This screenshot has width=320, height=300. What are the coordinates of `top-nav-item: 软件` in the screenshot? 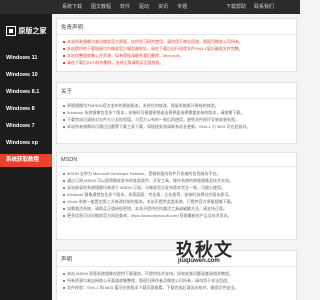 It's located at (125, 7).